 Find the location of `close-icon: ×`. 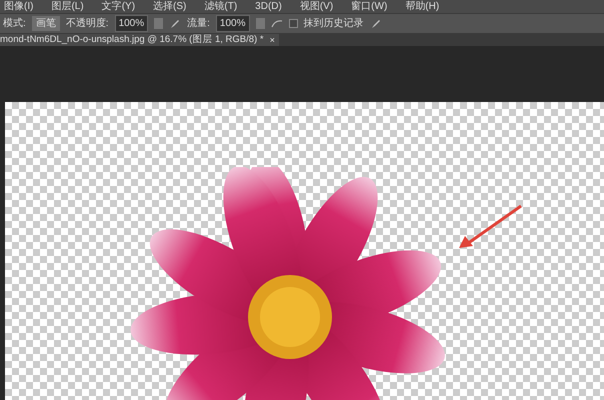

close-icon: × is located at coordinates (272, 40).